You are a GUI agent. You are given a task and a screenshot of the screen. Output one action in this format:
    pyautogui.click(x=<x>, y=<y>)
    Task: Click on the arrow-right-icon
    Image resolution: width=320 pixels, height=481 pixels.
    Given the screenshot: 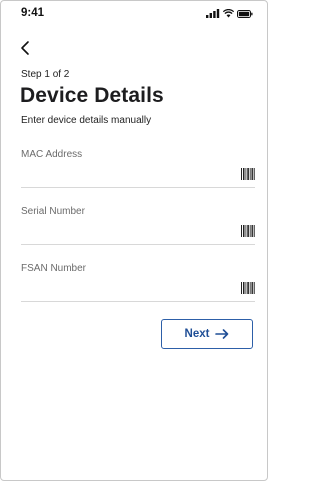 What is the action you would take?
    pyautogui.click(x=222, y=334)
    